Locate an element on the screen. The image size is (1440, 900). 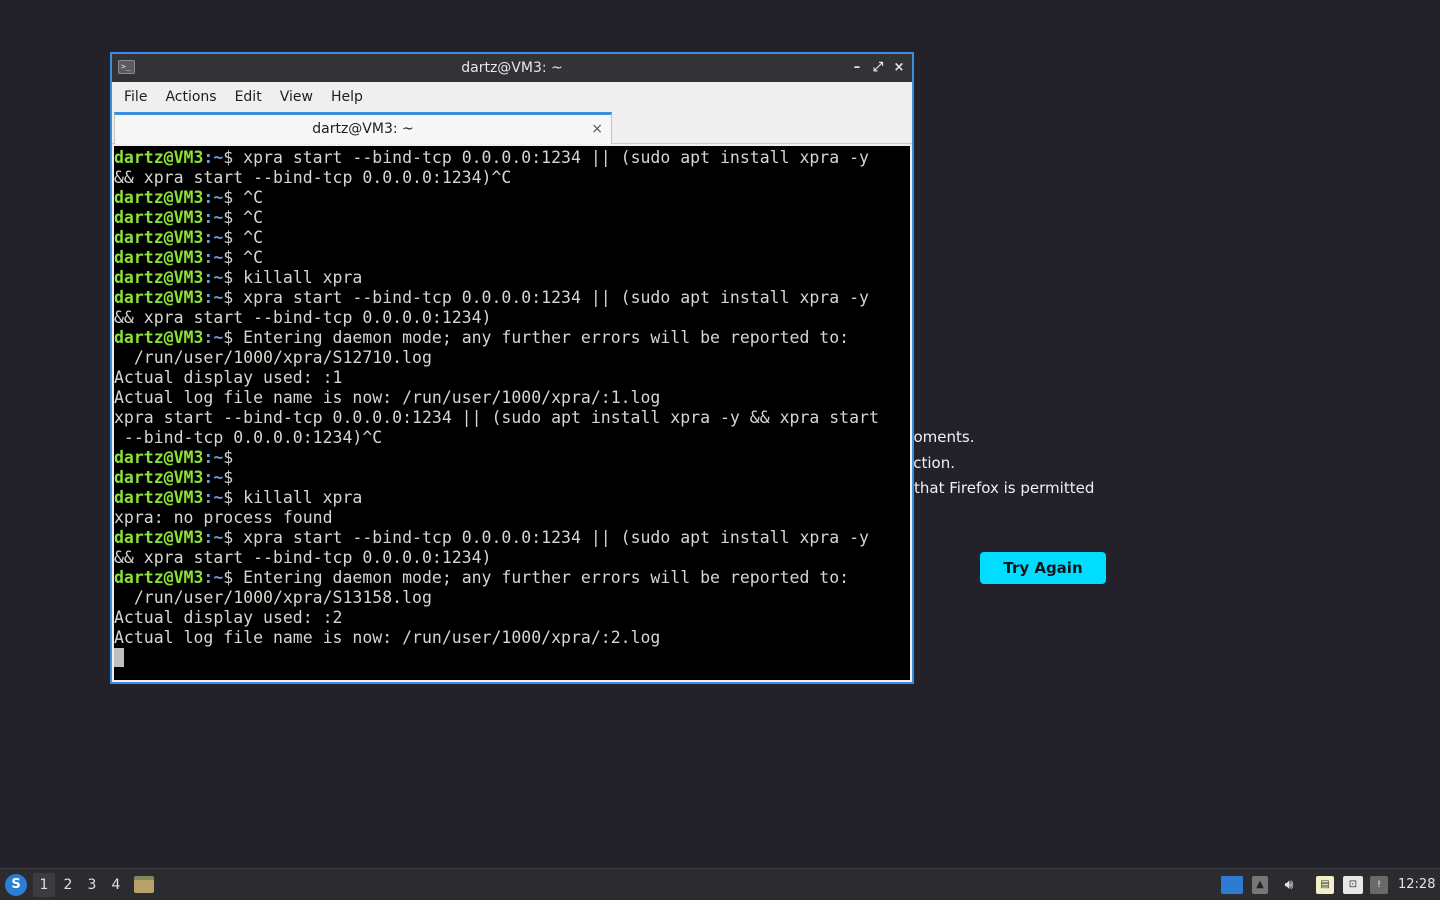
line-text: Actual display used: :2 is located at coordinates (228, 617).